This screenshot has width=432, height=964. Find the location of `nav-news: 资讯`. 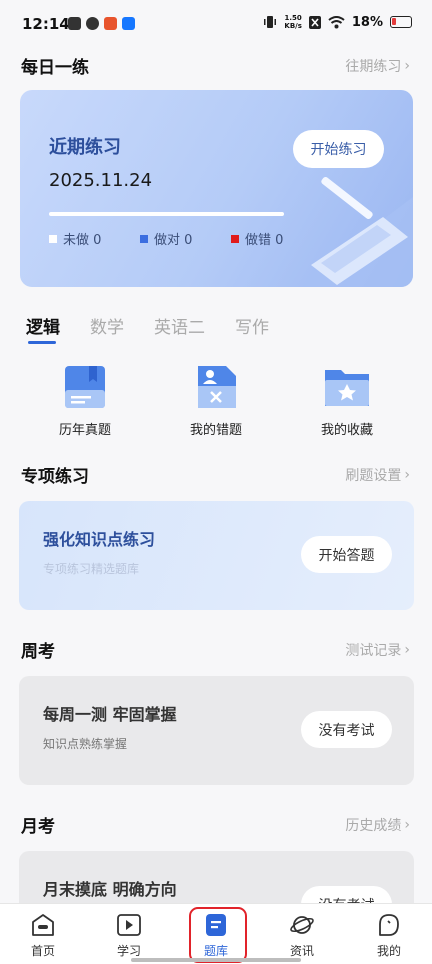

nav-news: 资讯 is located at coordinates (302, 935).